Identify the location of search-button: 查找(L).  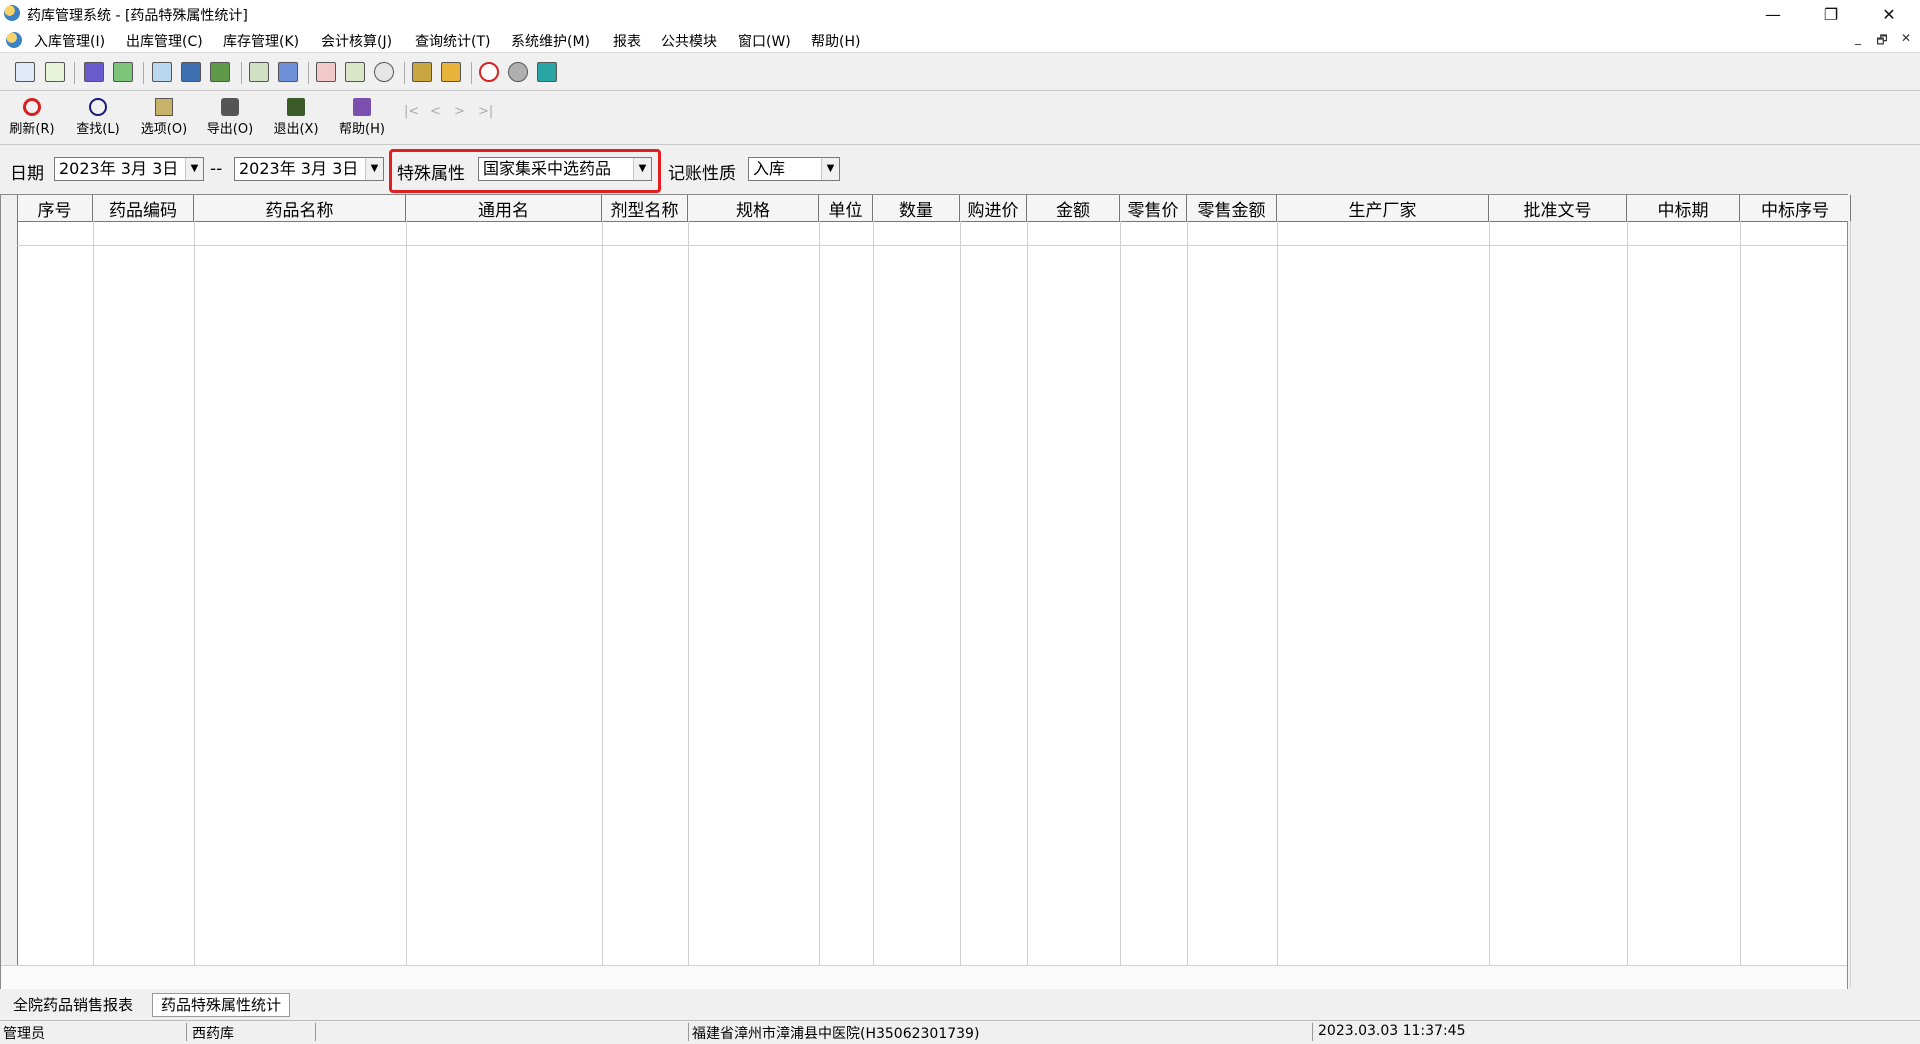
(98, 116).